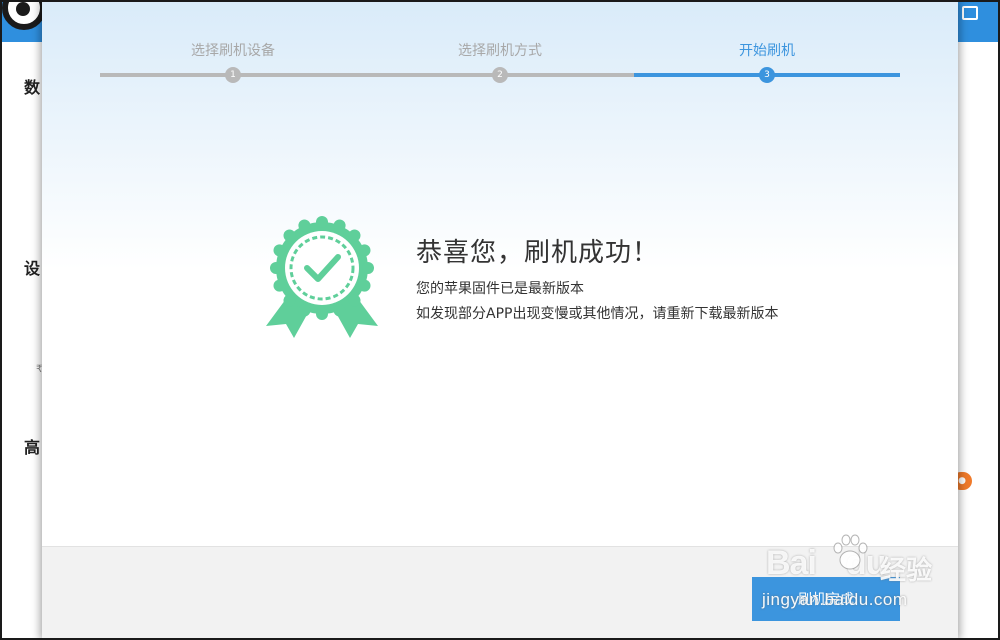 This screenshot has width=1000, height=640. What do you see at coordinates (500, 65) in the screenshot?
I see `progress-stepper: 选择刷机设备 选择刷机方式 开始刷机 1 2 3` at bounding box center [500, 65].